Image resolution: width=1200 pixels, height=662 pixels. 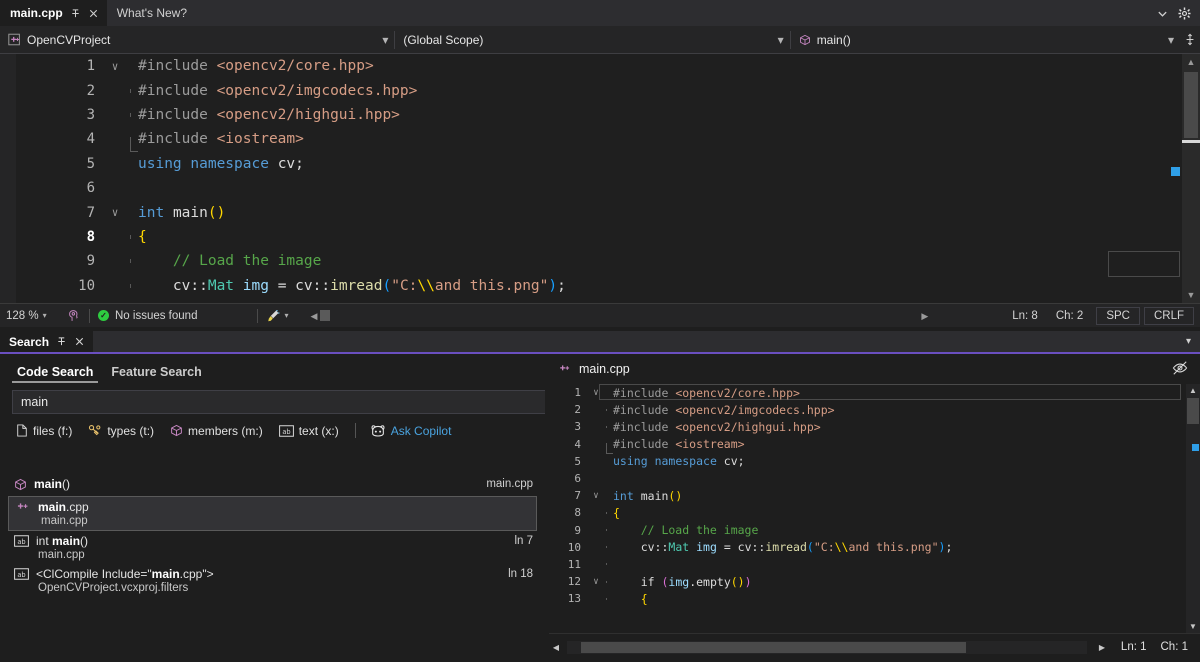 What do you see at coordinates (256, 66) in the screenshot?
I see `code-text: #include <opencv2/core.hpp>` at bounding box center [256, 66].